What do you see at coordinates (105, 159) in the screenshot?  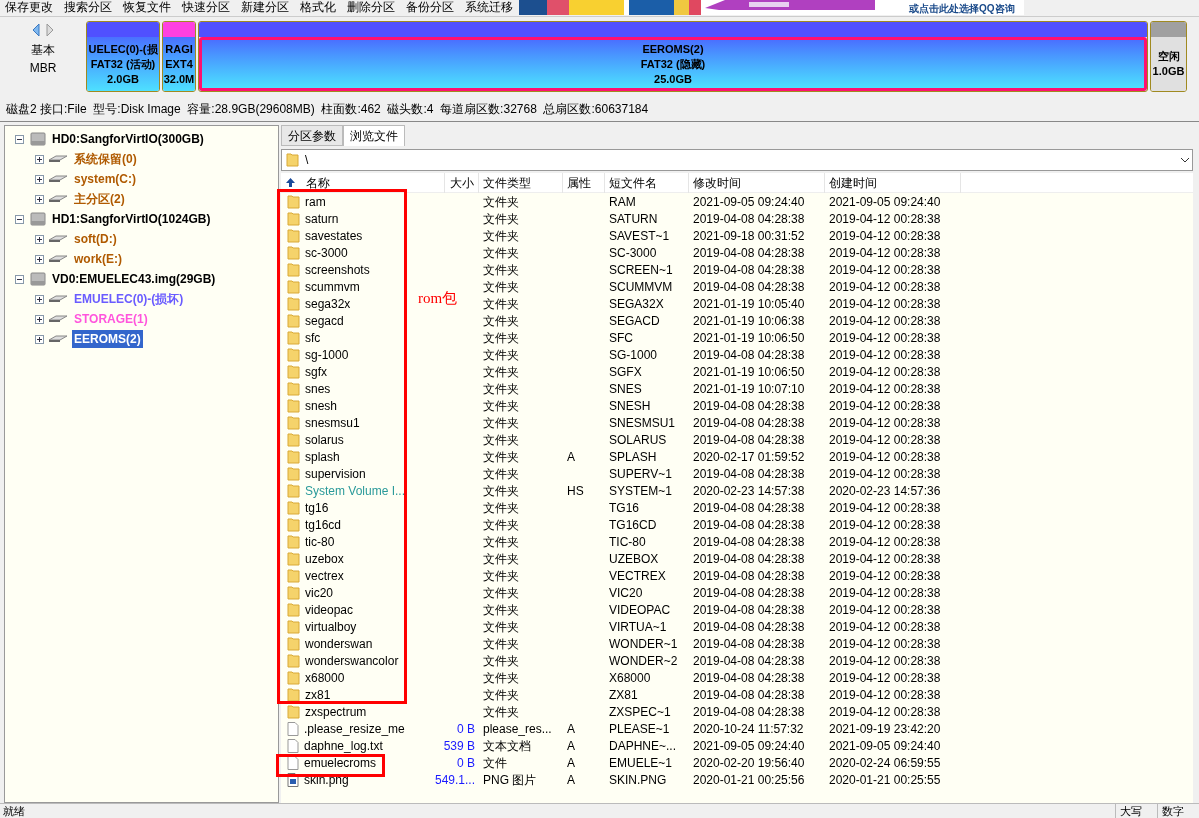 I see `partition-tree-item: 系统保留(0)` at bounding box center [105, 159].